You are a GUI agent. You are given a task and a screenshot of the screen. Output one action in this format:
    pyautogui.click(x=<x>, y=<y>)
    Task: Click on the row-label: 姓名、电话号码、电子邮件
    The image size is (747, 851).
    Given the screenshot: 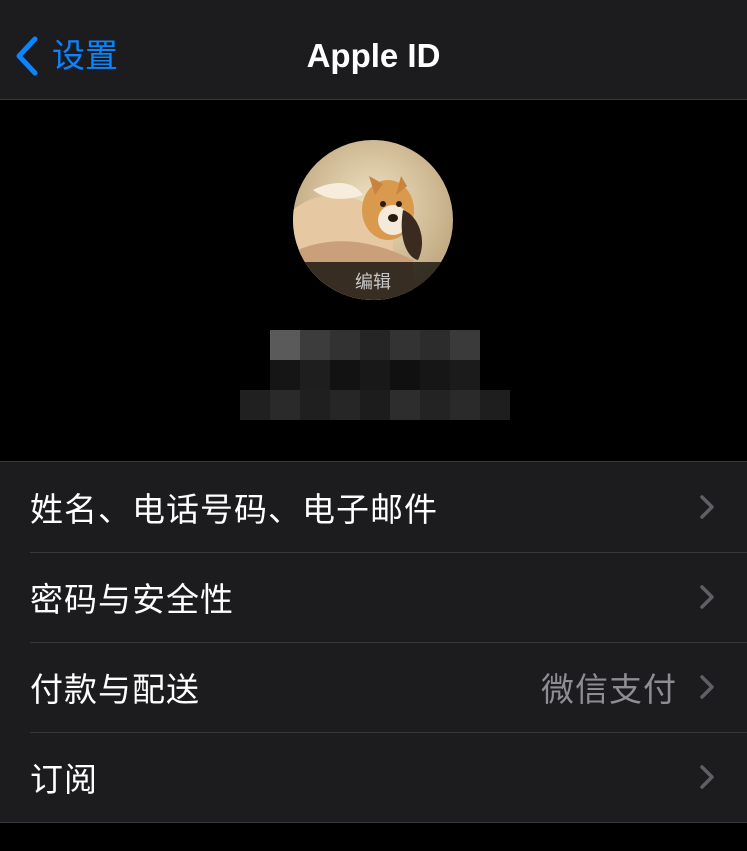 What is the action you would take?
    pyautogui.click(x=234, y=509)
    